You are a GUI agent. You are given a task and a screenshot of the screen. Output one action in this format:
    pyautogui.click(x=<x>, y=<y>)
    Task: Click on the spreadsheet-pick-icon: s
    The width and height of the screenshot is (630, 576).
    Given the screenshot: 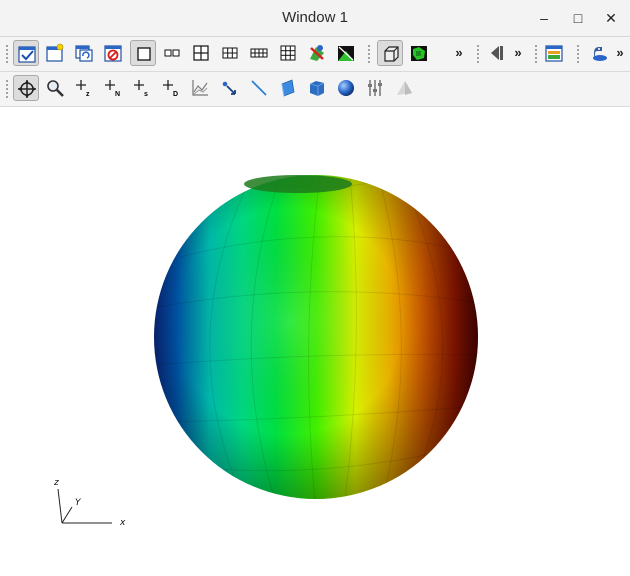 What is the action you would take?
    pyautogui.click(x=141, y=89)
    